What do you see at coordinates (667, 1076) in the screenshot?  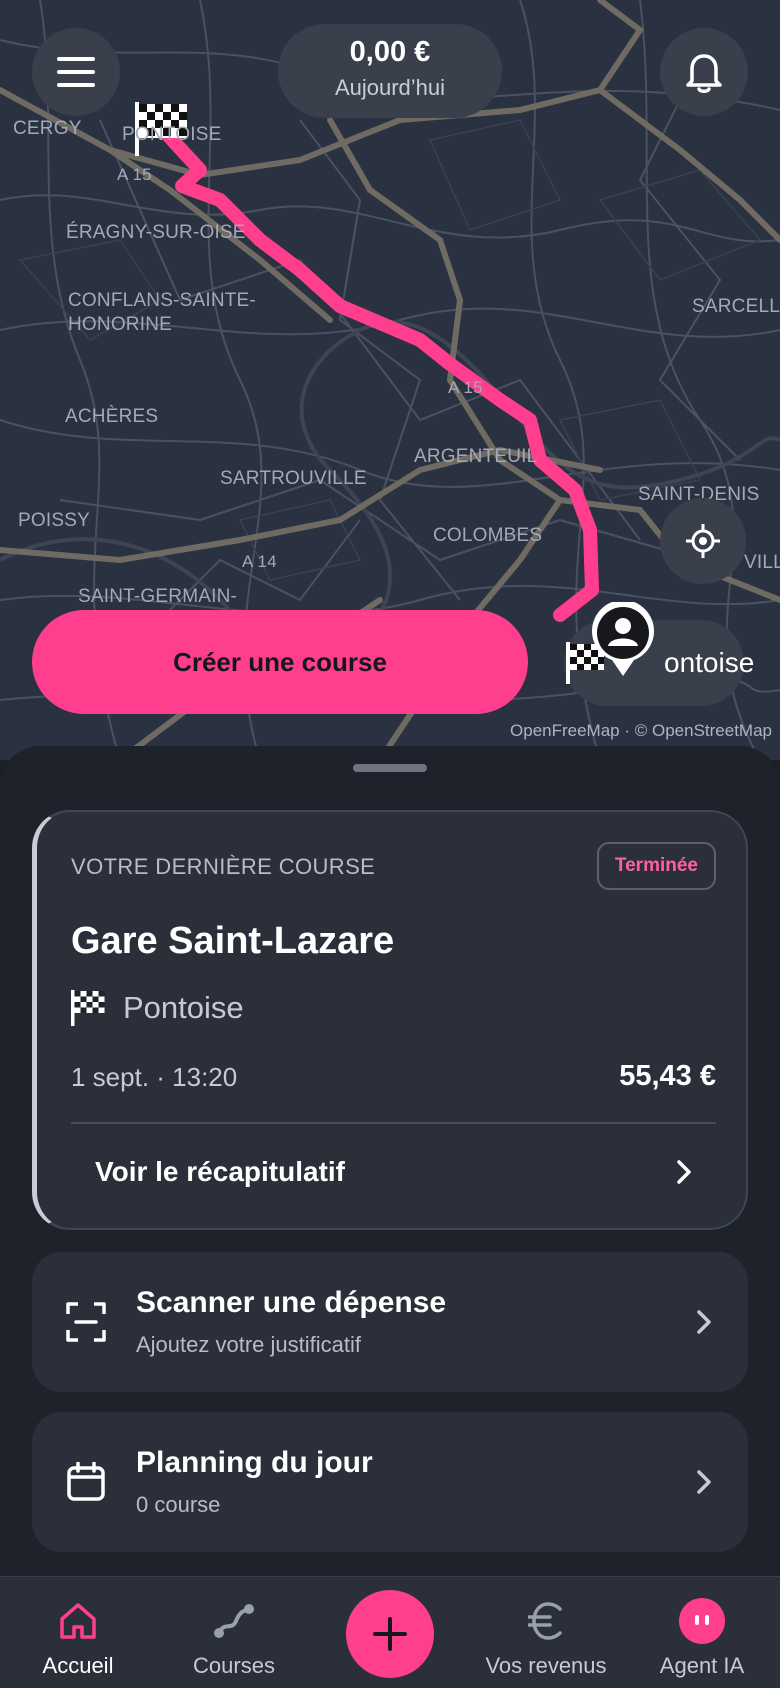 I see `ride-price: 55,43 €` at bounding box center [667, 1076].